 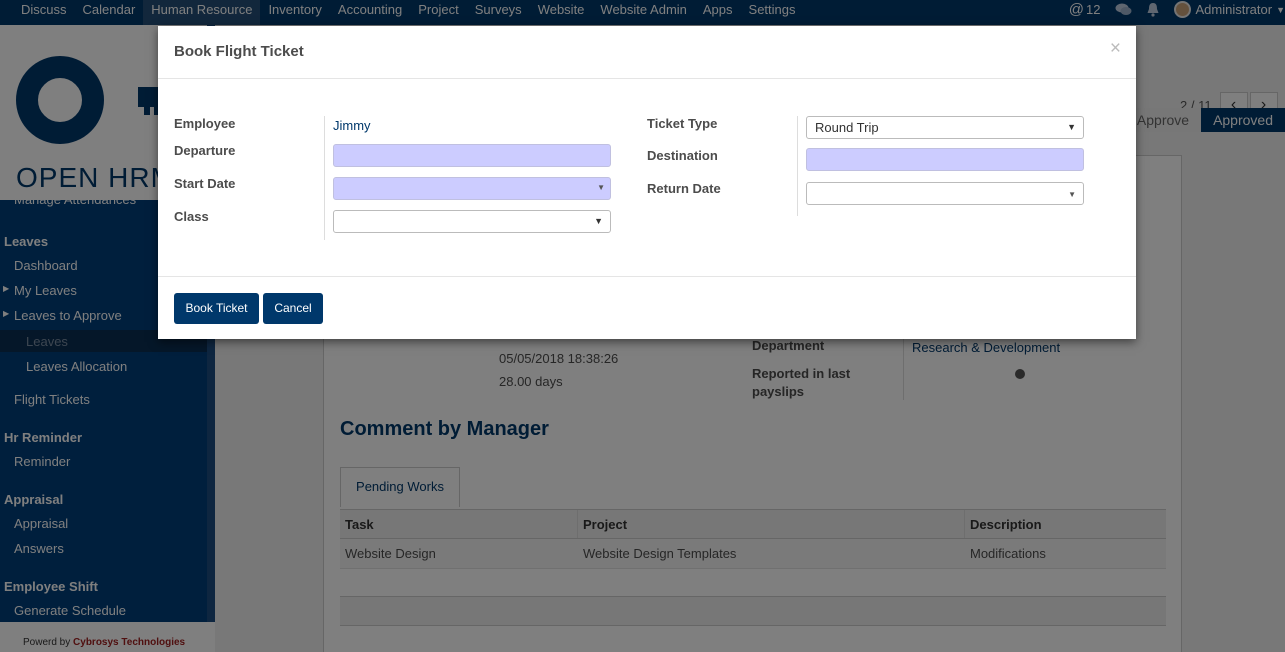 I want to click on dialog-title: Book Flight Ticket, so click(x=239, y=51).